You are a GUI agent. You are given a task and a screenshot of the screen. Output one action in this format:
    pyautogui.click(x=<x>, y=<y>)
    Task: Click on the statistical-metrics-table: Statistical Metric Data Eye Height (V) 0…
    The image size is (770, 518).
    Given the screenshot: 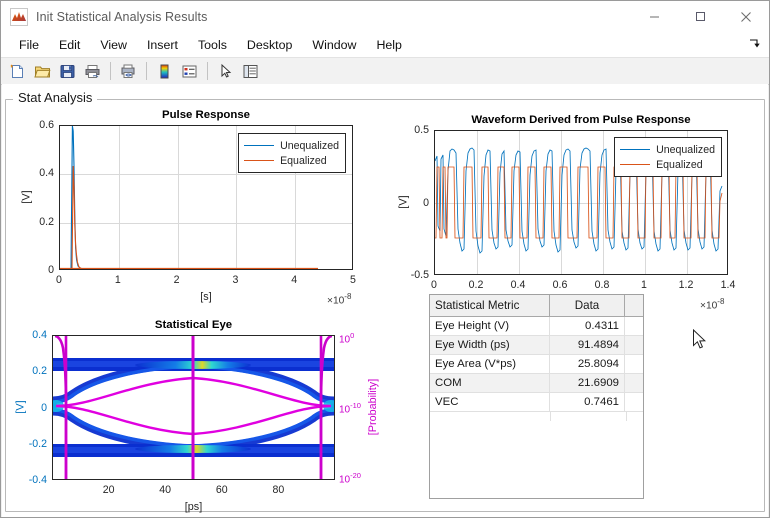 What is the action you would take?
    pyautogui.click(x=536, y=396)
    